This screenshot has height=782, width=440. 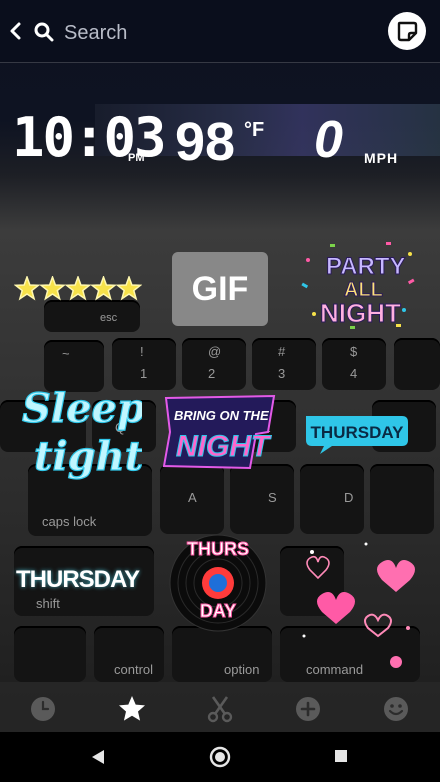 What do you see at coordinates (354, 373) in the screenshot?
I see `key-label: 4` at bounding box center [354, 373].